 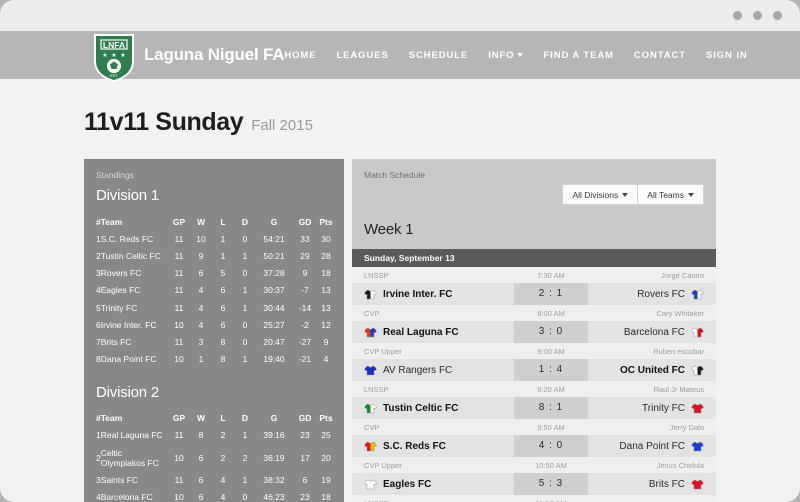 What do you see at coordinates (223, 273) in the screenshot?
I see `table-cell: 5` at bounding box center [223, 273].